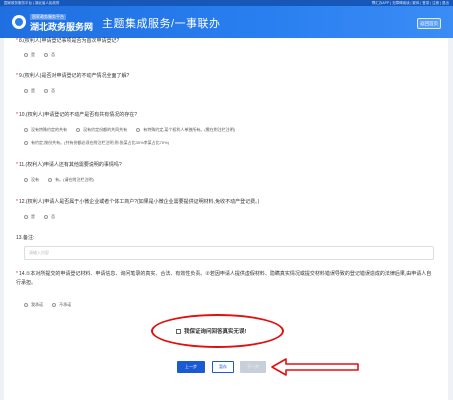 This screenshot has width=453, height=400. I want to click on question-14-options: 我承诺 不承诺, so click(51, 305).